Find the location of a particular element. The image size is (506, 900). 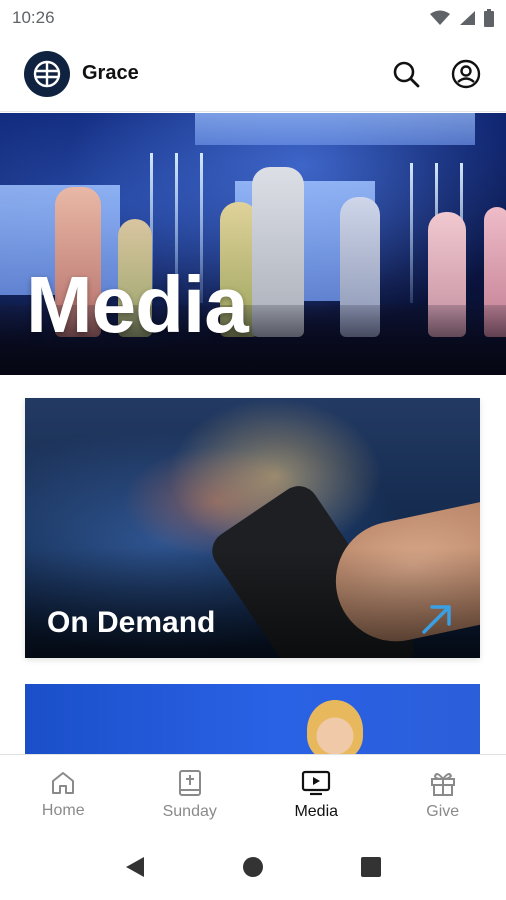

church-logo is located at coordinates (47, 73).